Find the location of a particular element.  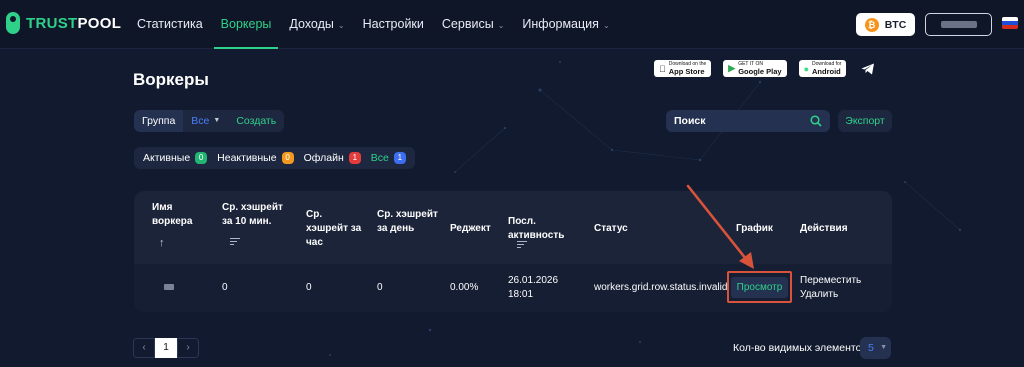

google-play-badge: ▶ GET IT ON Google Play is located at coordinates (754, 68).